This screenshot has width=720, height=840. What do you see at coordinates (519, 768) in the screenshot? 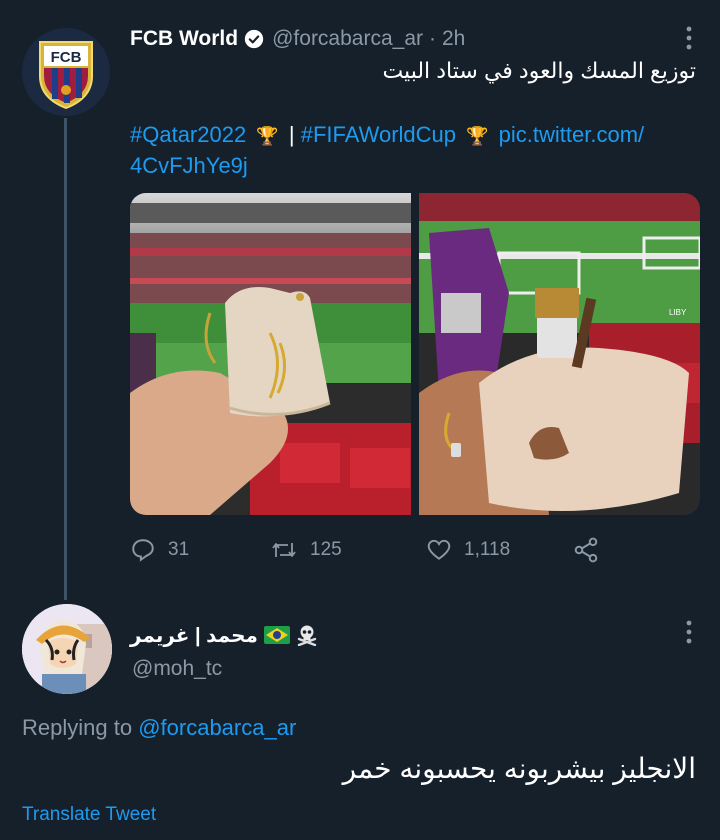
I see `reply-text: الانجليز بيشربونه يحسبونه خمر` at bounding box center [519, 768].